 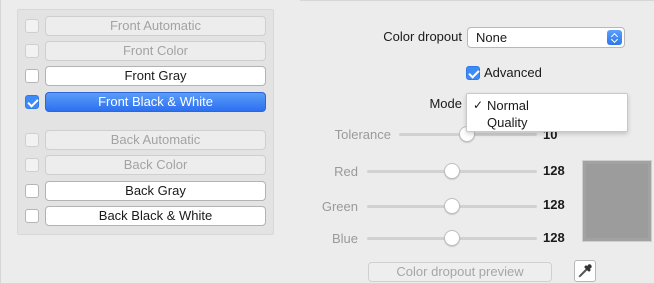 What do you see at coordinates (155, 140) in the screenshot?
I see `back-automatic-button: Back Automatic` at bounding box center [155, 140].